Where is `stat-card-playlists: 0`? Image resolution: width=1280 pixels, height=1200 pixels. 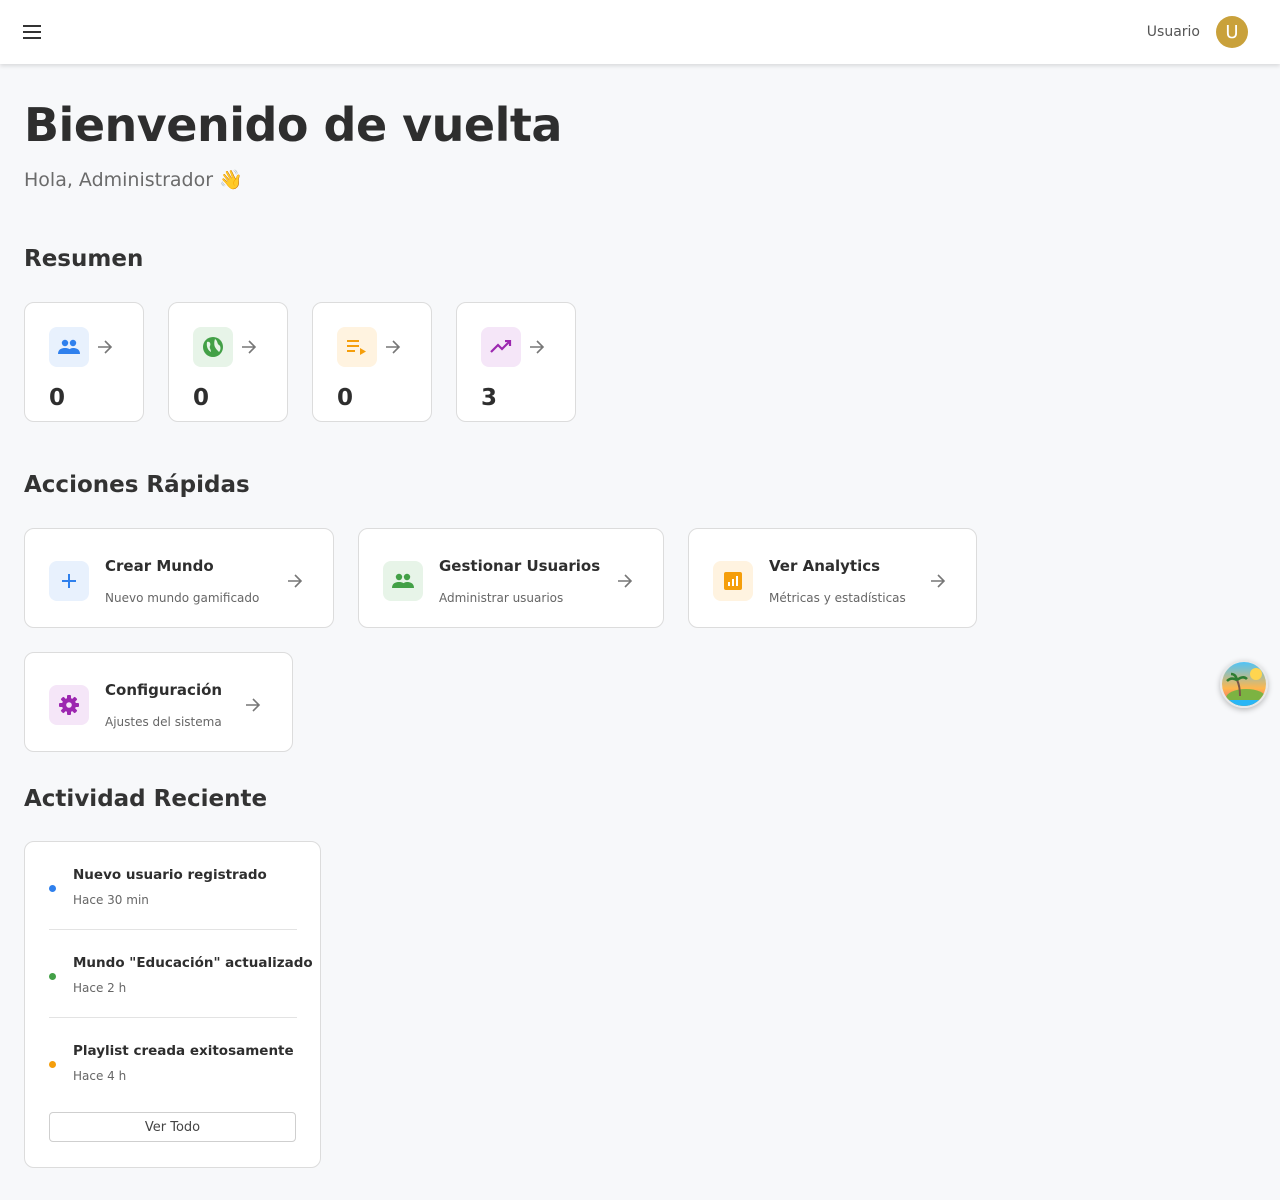 stat-card-playlists: 0 is located at coordinates (372, 362).